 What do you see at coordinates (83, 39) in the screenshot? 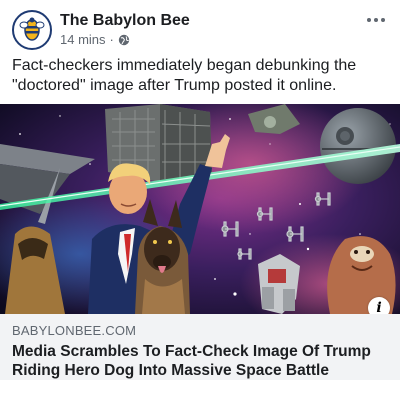
I see `post-timestamp: 14 mins` at bounding box center [83, 39].